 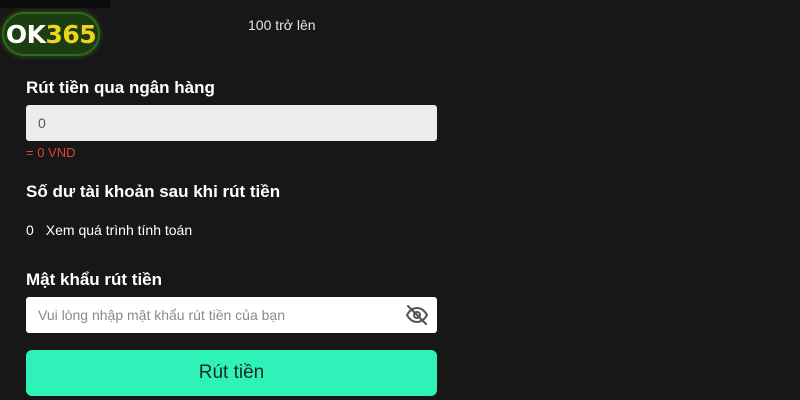 I want to click on balance-value: 0, so click(x=30, y=230).